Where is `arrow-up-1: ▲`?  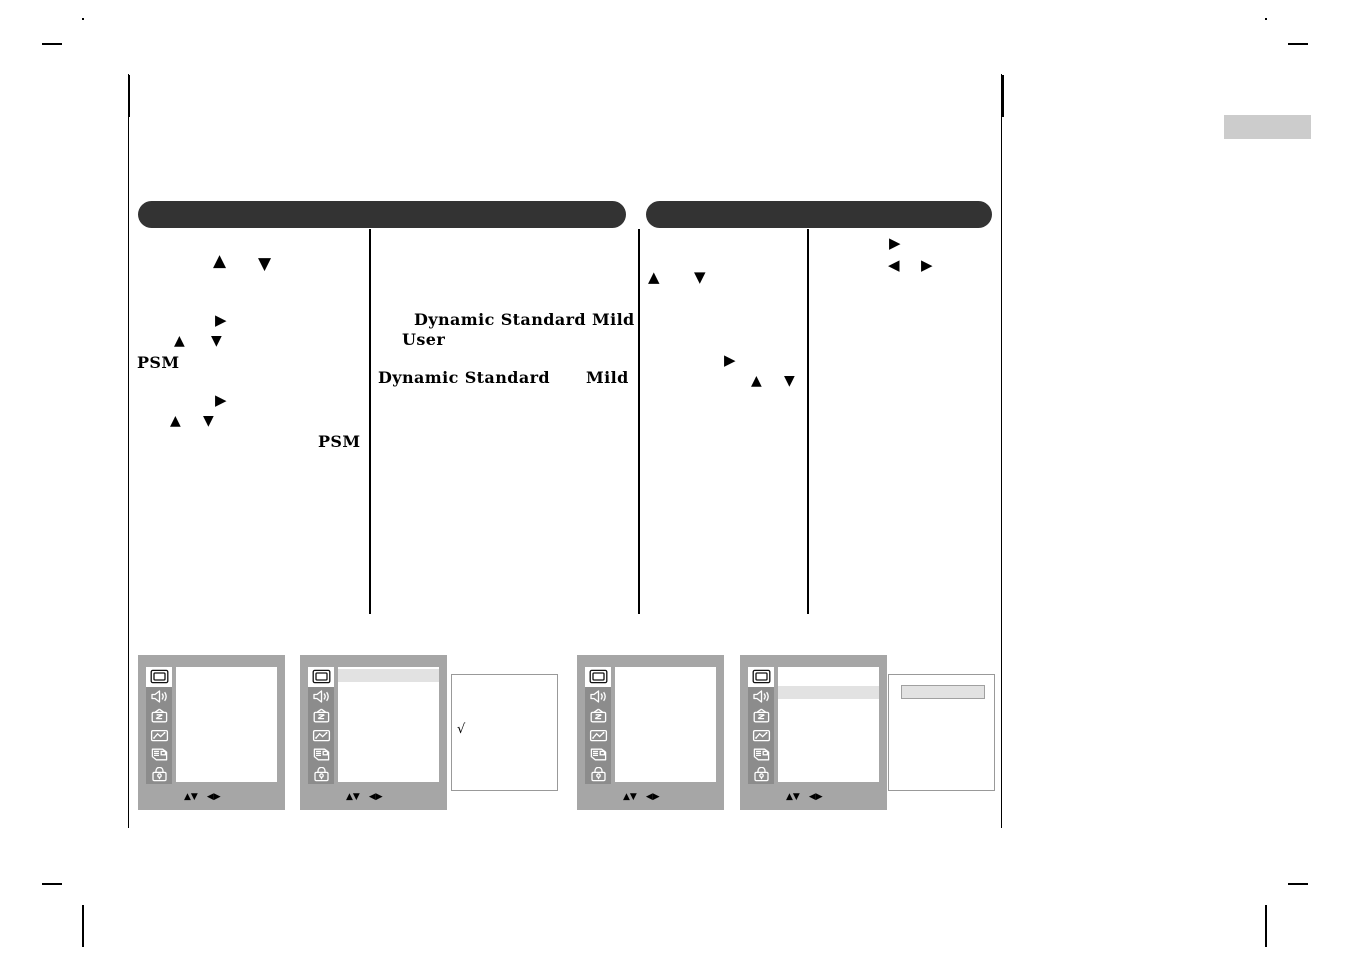
arrow-up-1: ▲ is located at coordinates (220, 261).